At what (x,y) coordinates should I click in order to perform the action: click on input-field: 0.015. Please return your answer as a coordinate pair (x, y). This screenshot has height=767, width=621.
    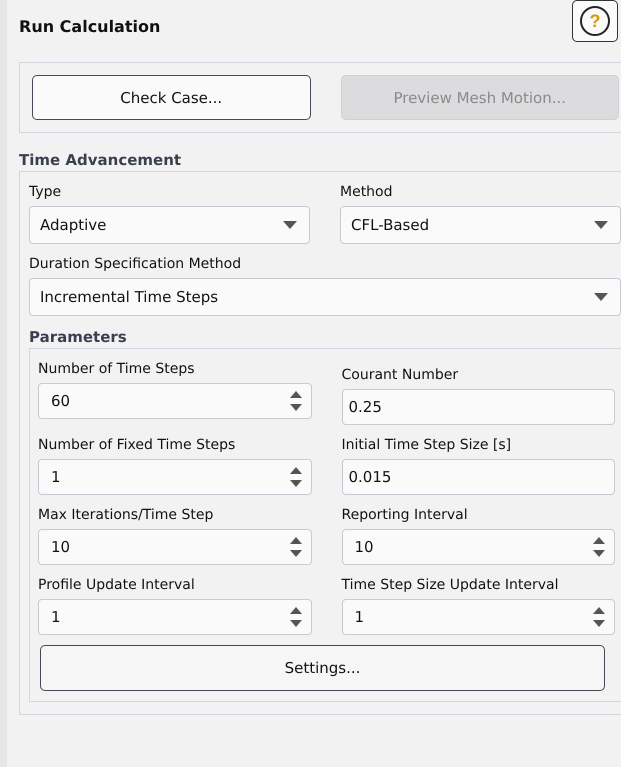
    Looking at the image, I should click on (478, 477).